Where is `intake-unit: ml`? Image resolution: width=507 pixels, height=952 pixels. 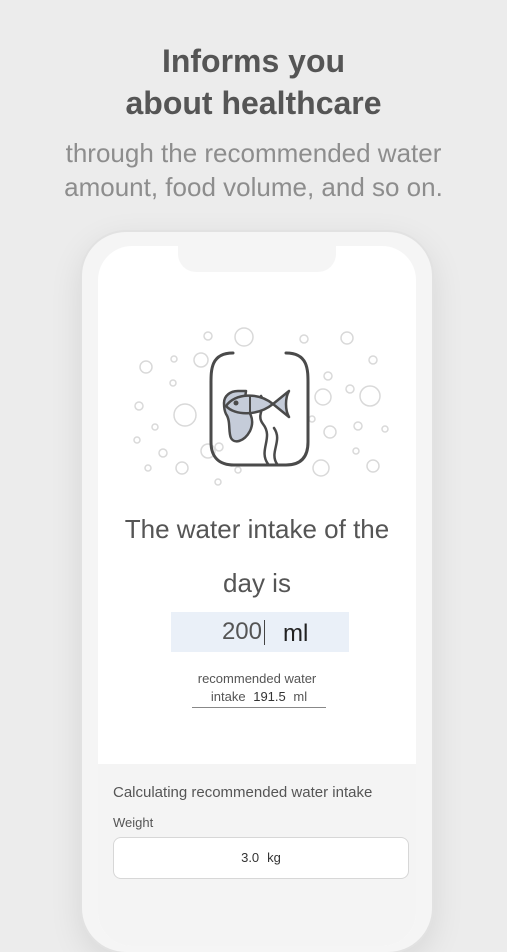
intake-unit: ml is located at coordinates (296, 633).